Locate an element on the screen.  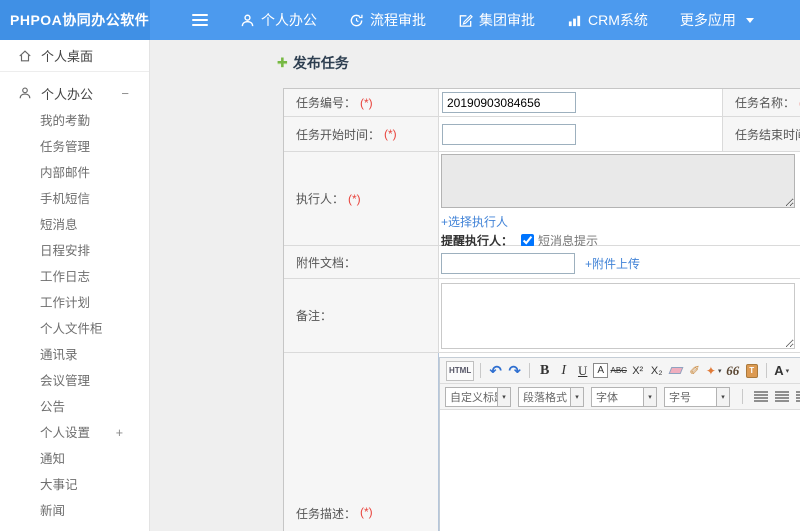
format-brush-icon: ✐ is located at coordinates (694, 371).